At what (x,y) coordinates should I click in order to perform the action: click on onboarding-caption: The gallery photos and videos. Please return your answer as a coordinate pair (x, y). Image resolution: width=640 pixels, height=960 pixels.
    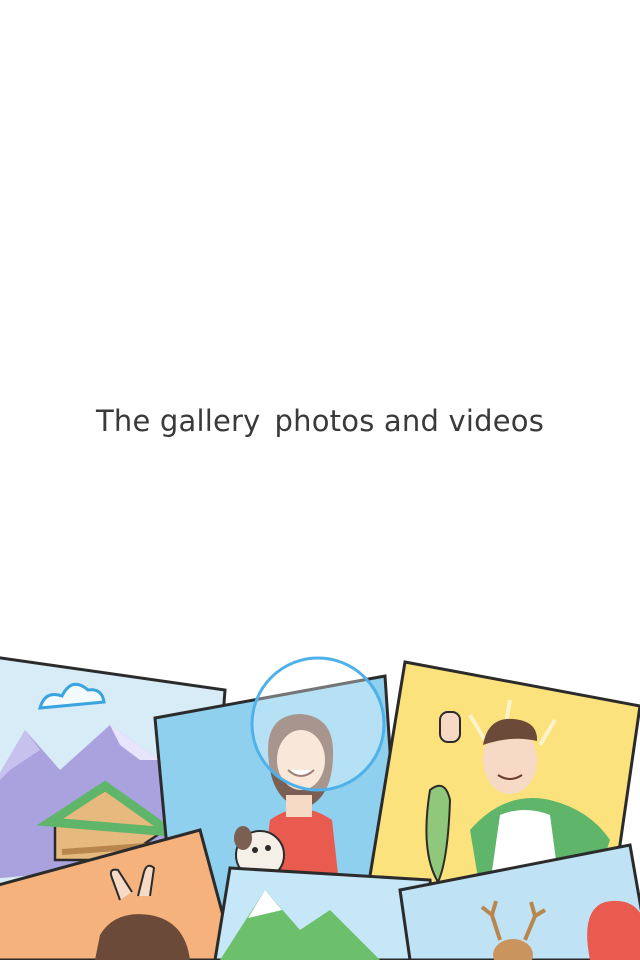
    Looking at the image, I should click on (320, 421).